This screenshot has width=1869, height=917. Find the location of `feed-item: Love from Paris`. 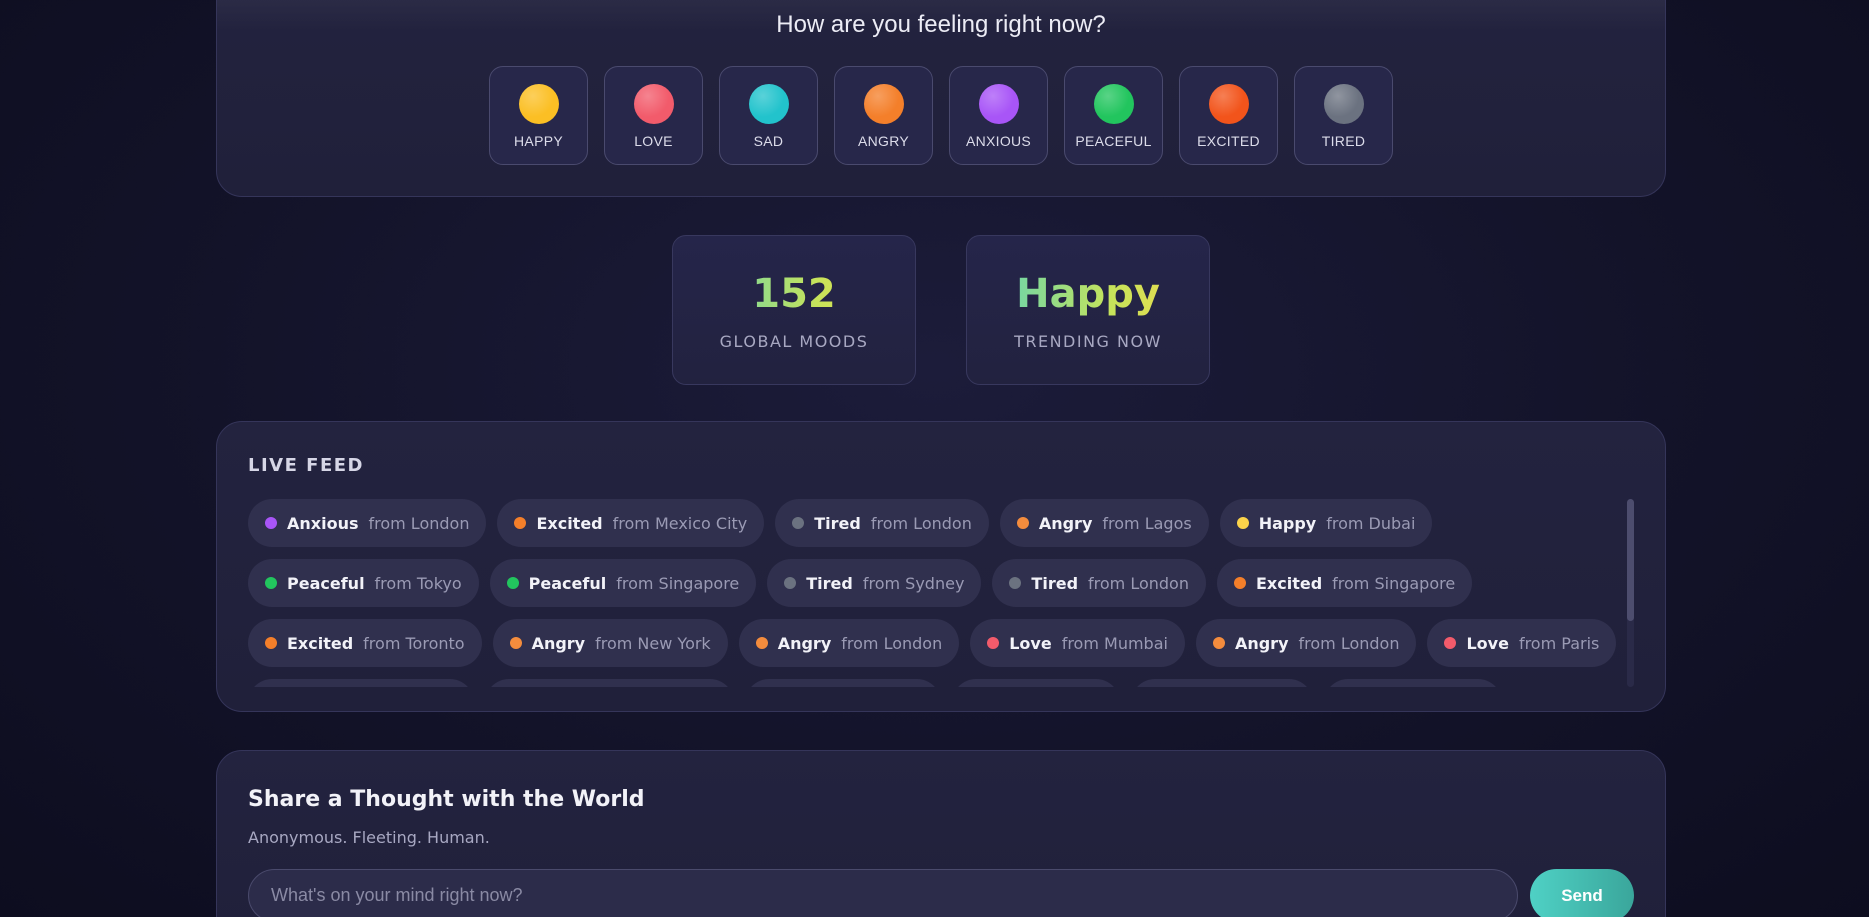

feed-item: Love from Paris is located at coordinates (1522, 643).